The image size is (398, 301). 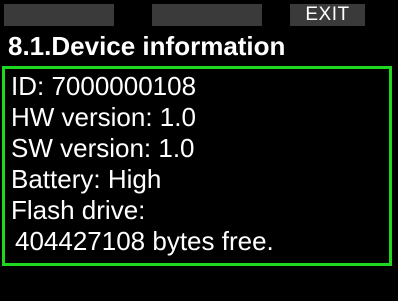 What do you see at coordinates (104, 86) in the screenshot?
I see `device-id: ID: 7000000108` at bounding box center [104, 86].